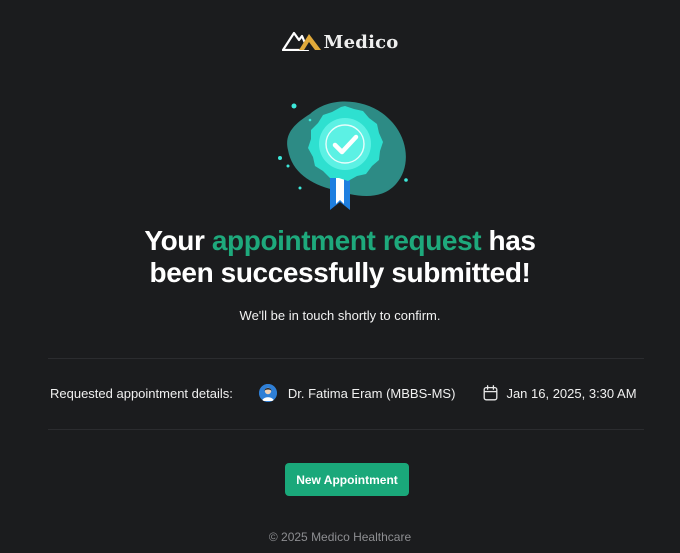 The height and width of the screenshot is (553, 680). I want to click on footer-copyright: © 2025 Medico Healthcare, so click(340, 537).